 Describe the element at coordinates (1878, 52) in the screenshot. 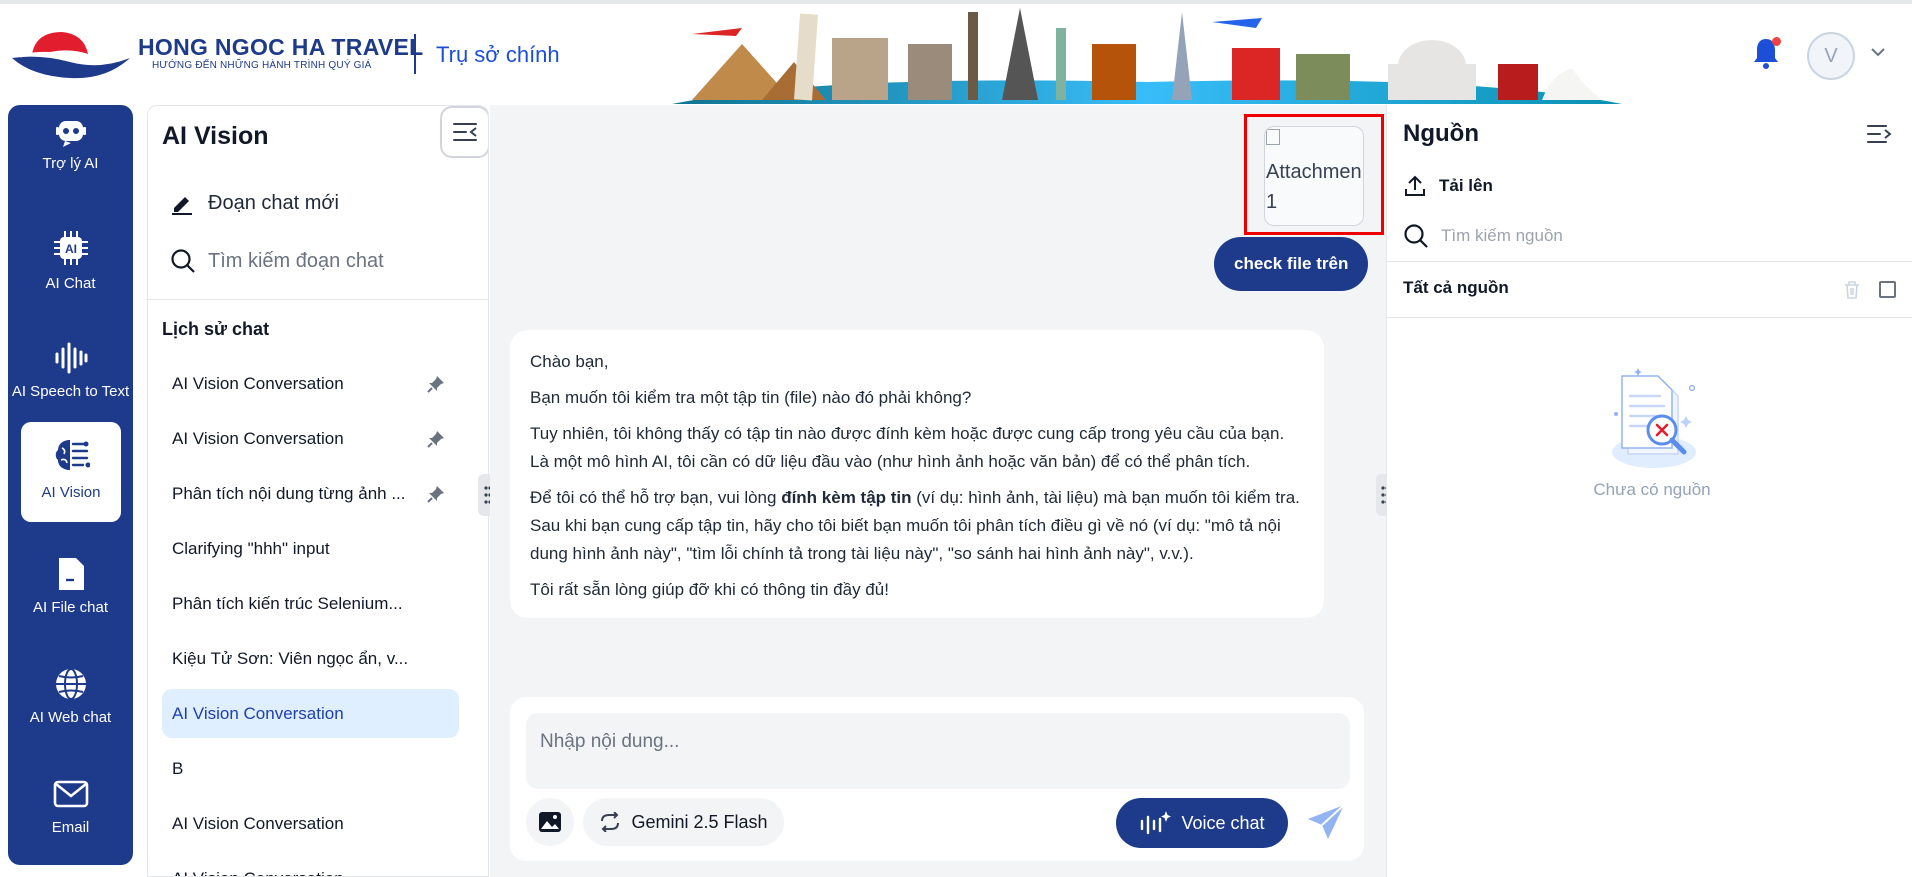

I see `chevron-down-icon` at that location.